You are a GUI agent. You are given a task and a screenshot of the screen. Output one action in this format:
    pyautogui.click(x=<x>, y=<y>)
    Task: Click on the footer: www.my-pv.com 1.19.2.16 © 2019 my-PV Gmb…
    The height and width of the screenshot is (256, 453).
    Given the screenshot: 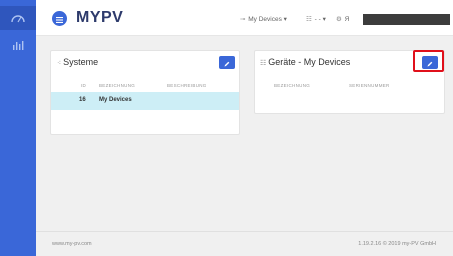 What is the action you would take?
    pyautogui.click(x=244, y=243)
    